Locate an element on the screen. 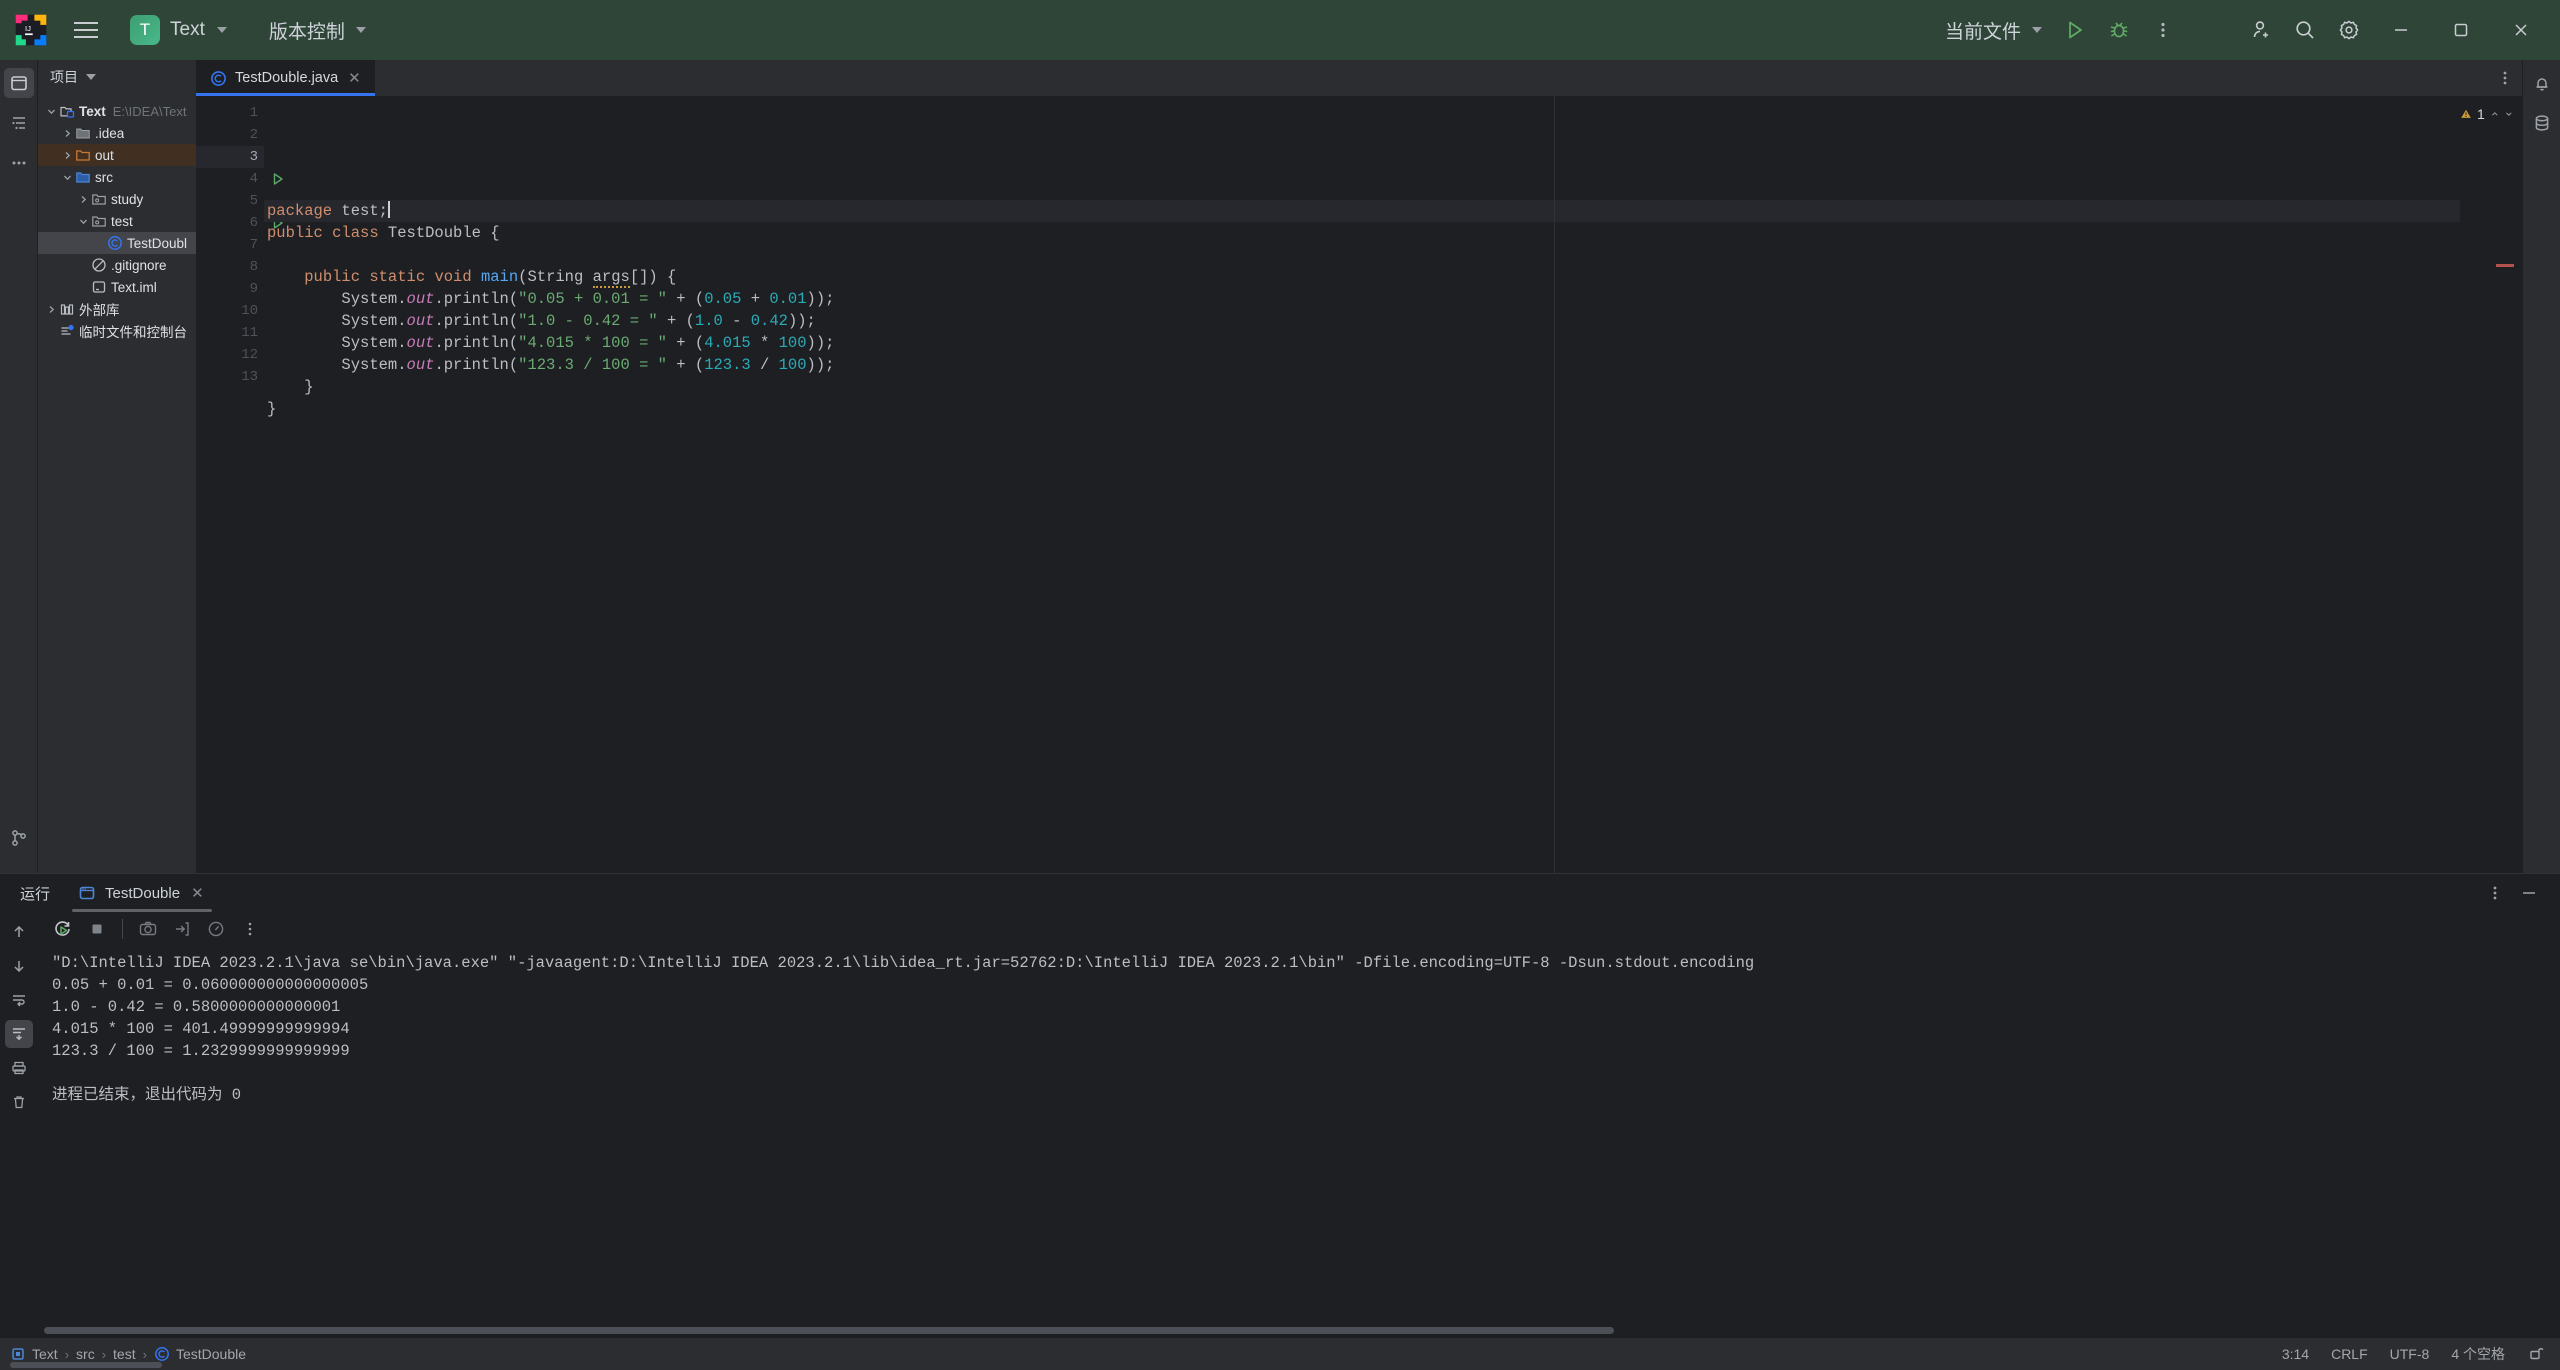 The image size is (2560, 1370). run-tab-close-icon: ✕ is located at coordinates (197, 893).